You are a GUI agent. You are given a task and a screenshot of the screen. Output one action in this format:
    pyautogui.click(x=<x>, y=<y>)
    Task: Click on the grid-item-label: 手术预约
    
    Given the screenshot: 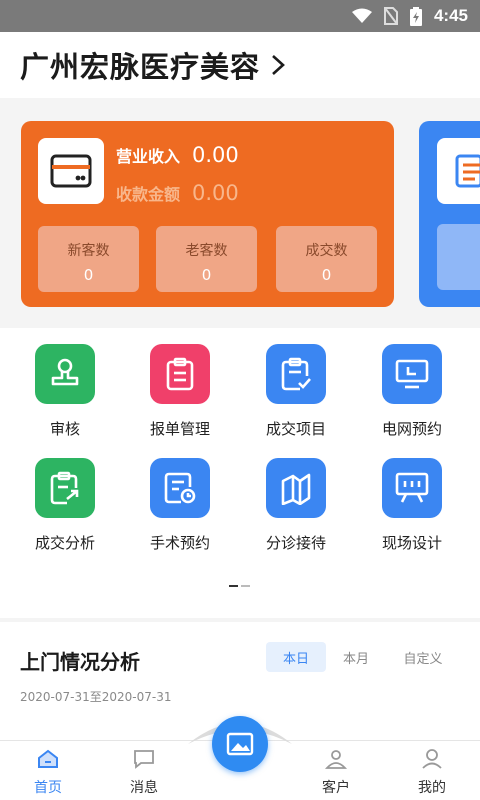 What is the action you would take?
    pyautogui.click(x=179, y=543)
    